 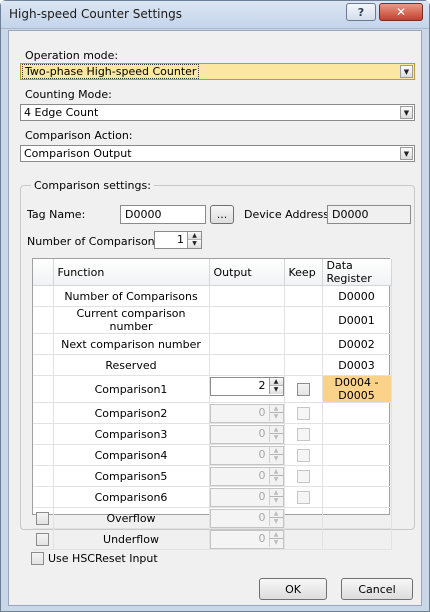 I want to click on counting-mode-select: 4 Edge Count ▼, so click(x=217, y=112).